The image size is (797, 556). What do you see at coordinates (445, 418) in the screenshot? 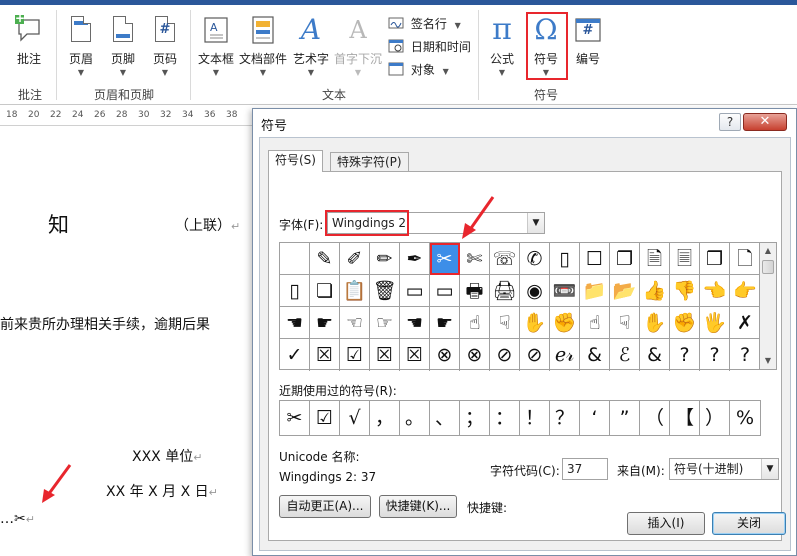
I see `recent-symbol-cell: 、` at bounding box center [445, 418].